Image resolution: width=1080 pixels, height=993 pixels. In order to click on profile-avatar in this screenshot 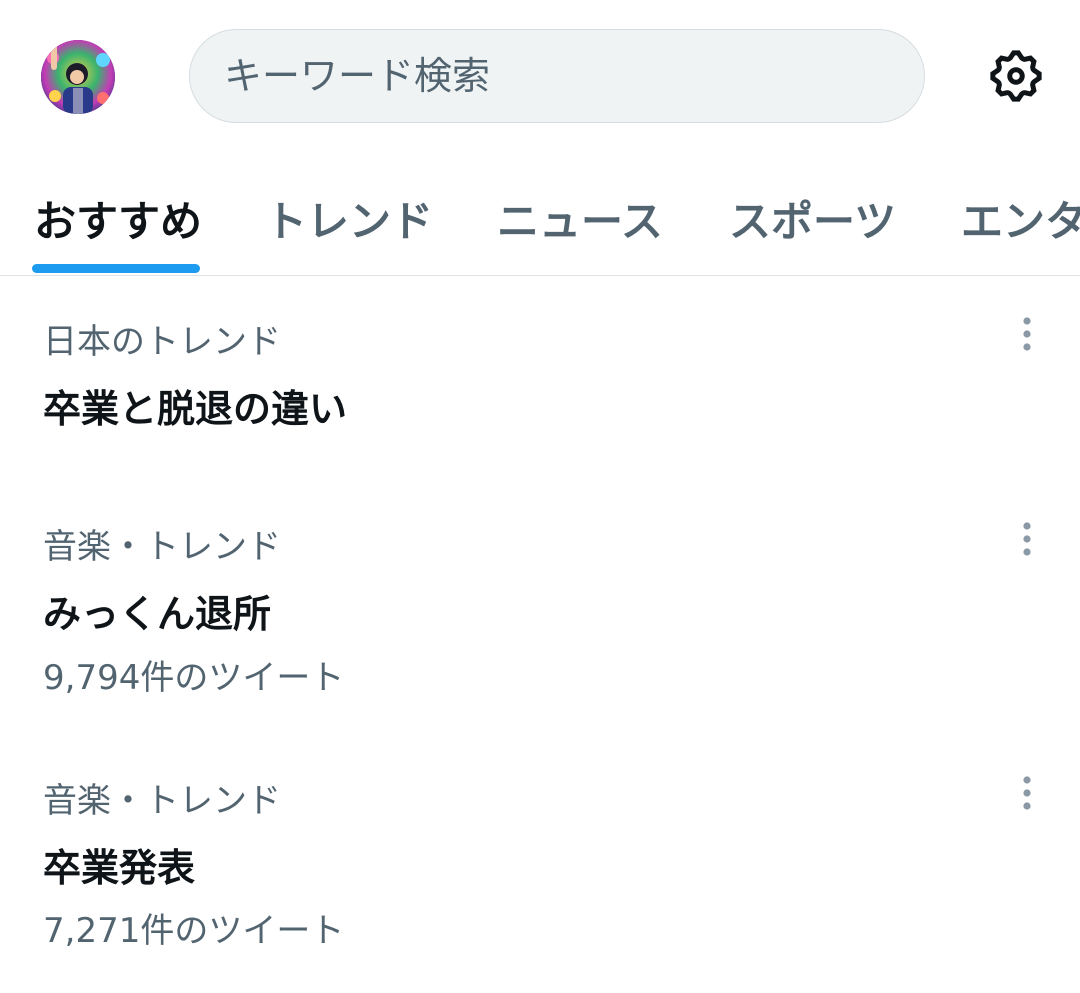, I will do `click(78, 77)`.